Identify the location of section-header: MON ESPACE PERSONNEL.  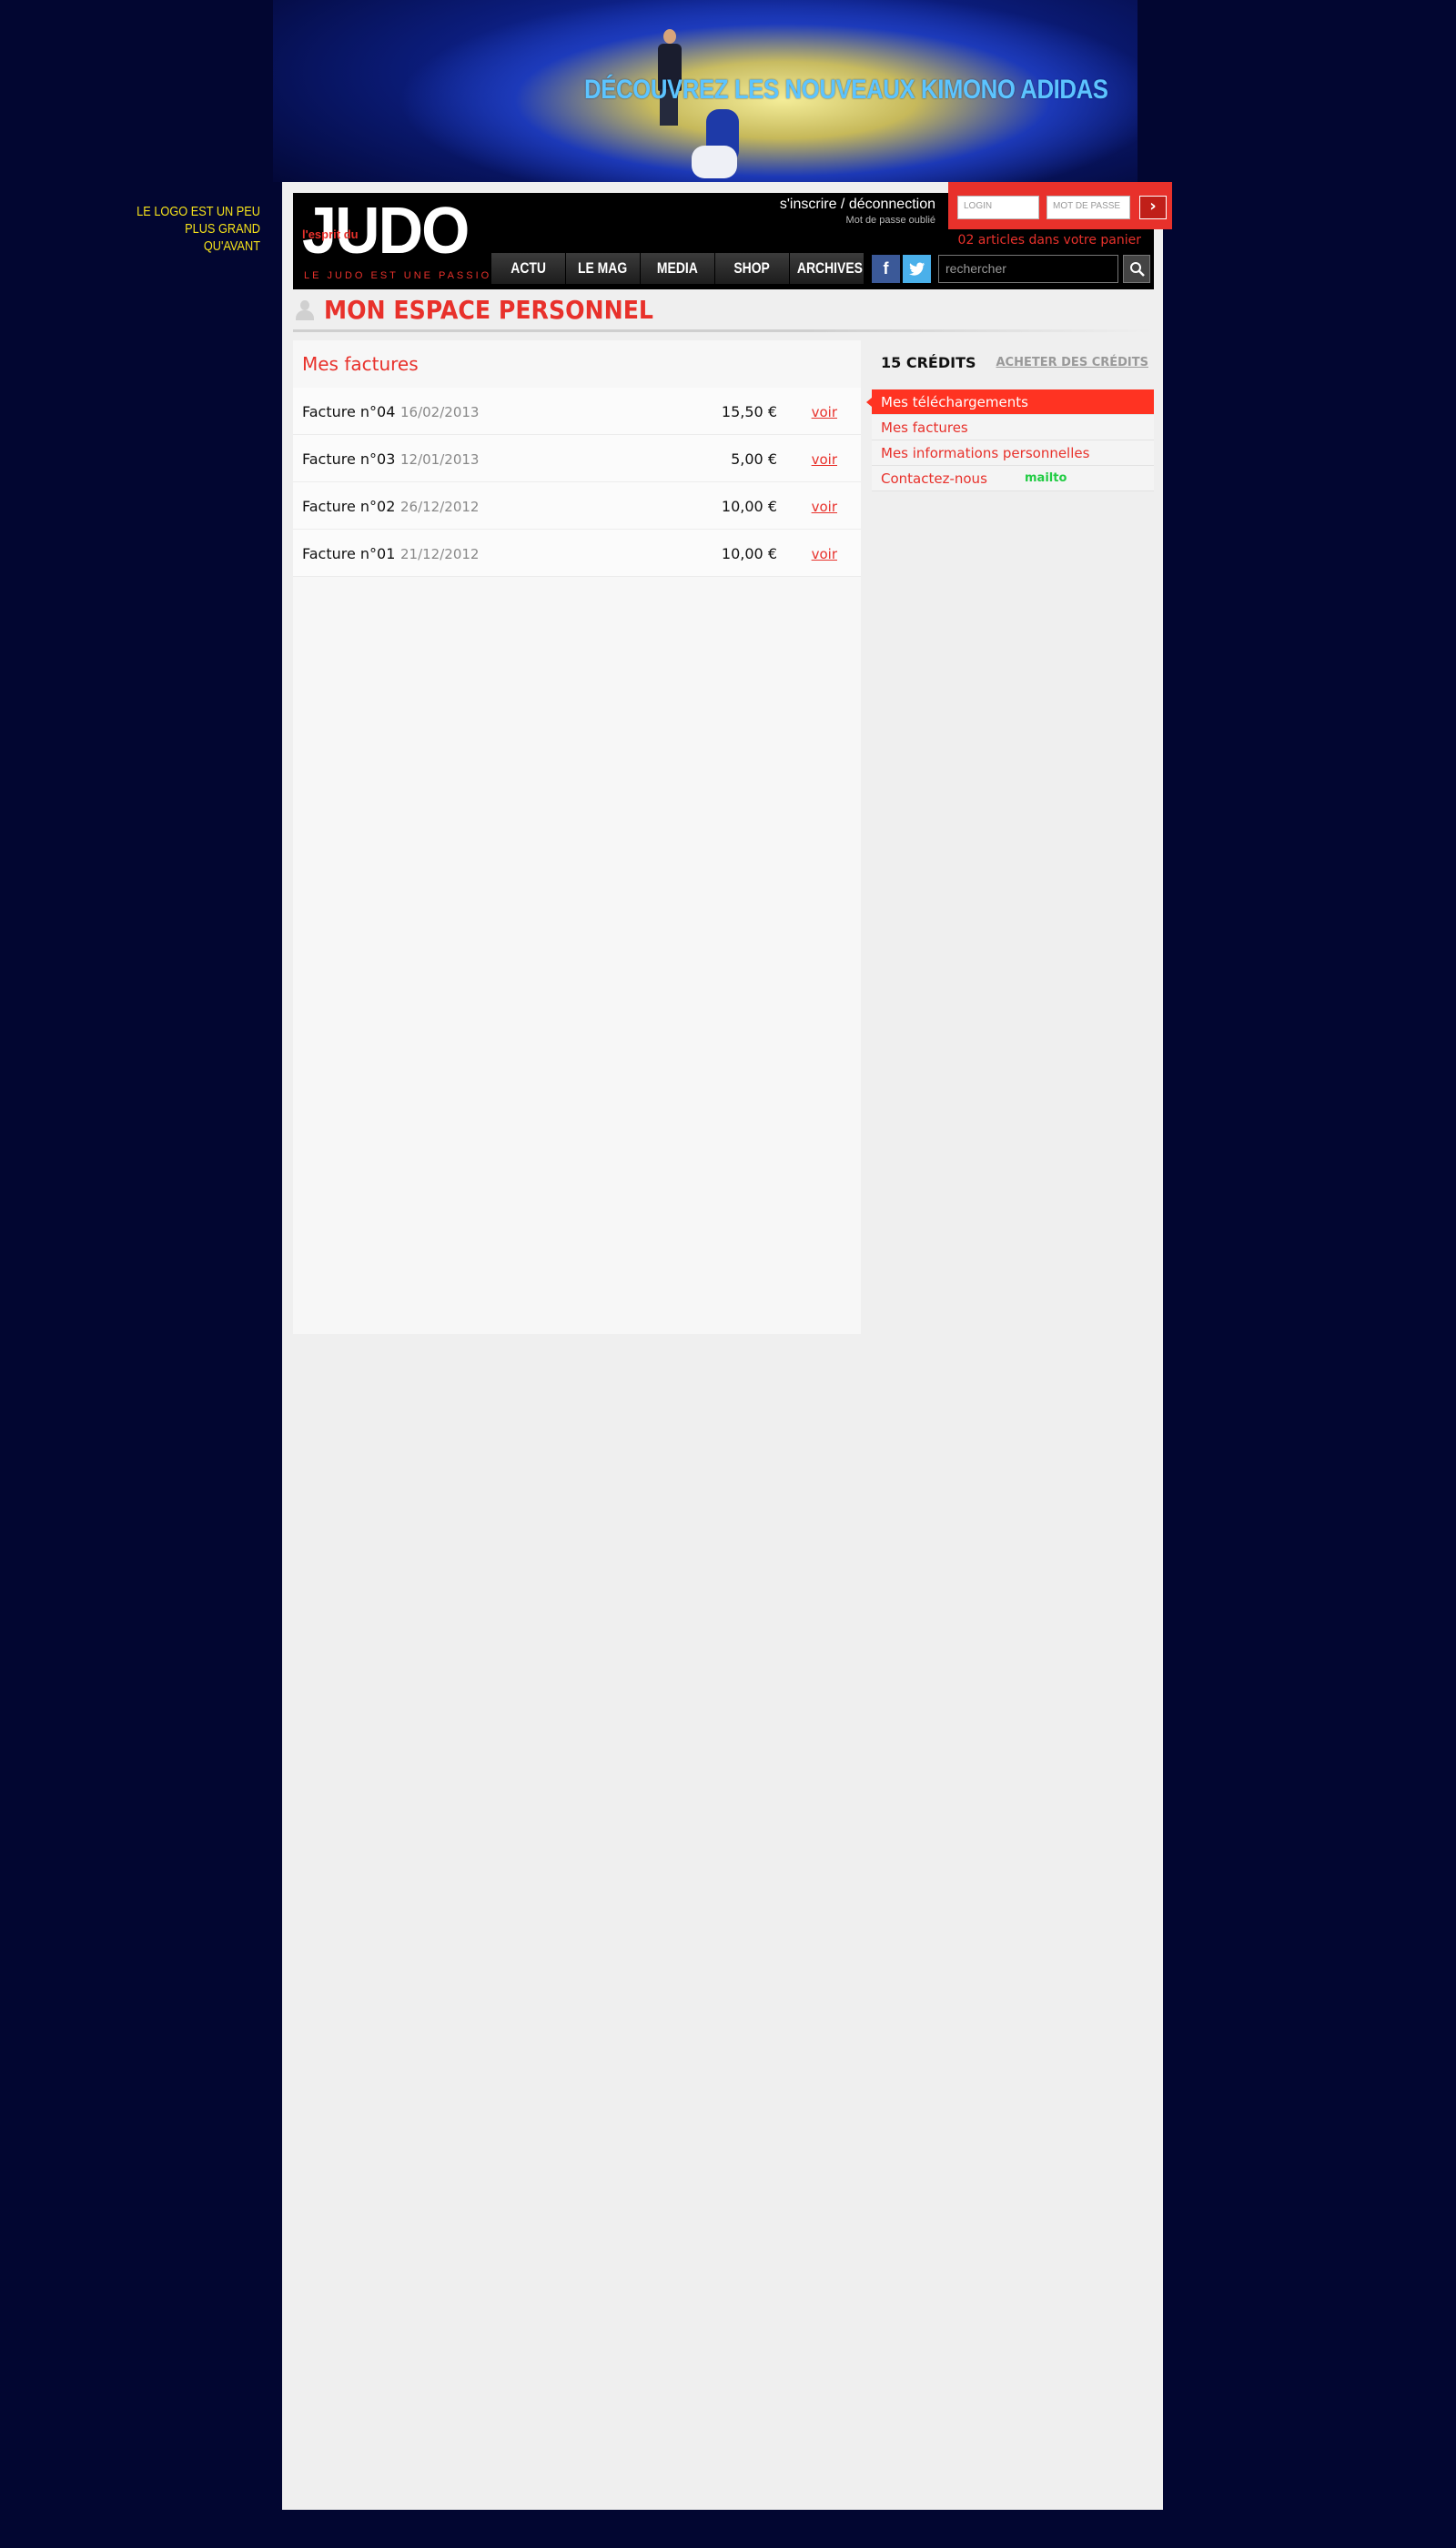
(724, 314).